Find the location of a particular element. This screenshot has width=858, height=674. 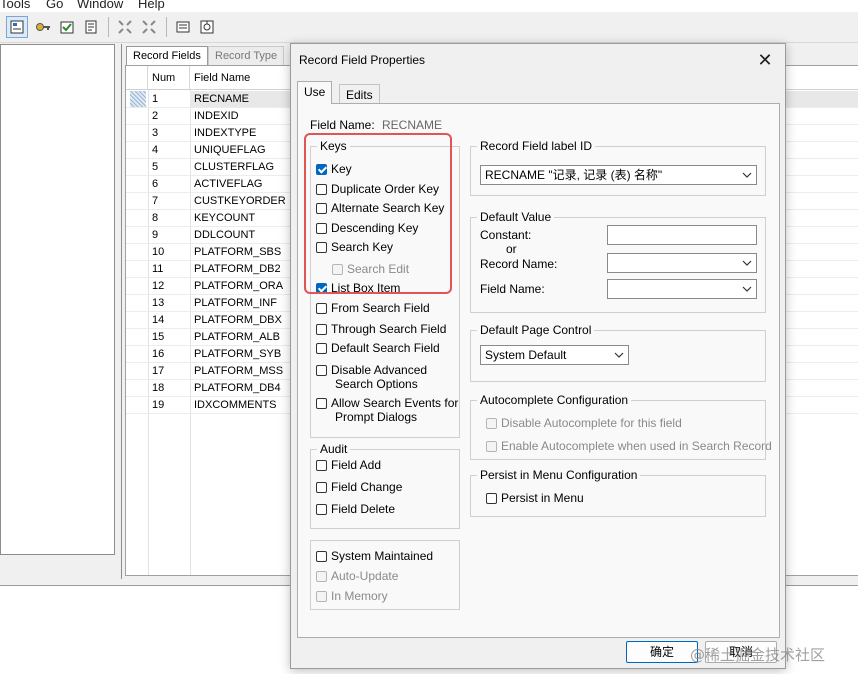

checkbox-label-block: Descending Key is located at coordinates (374, 228).